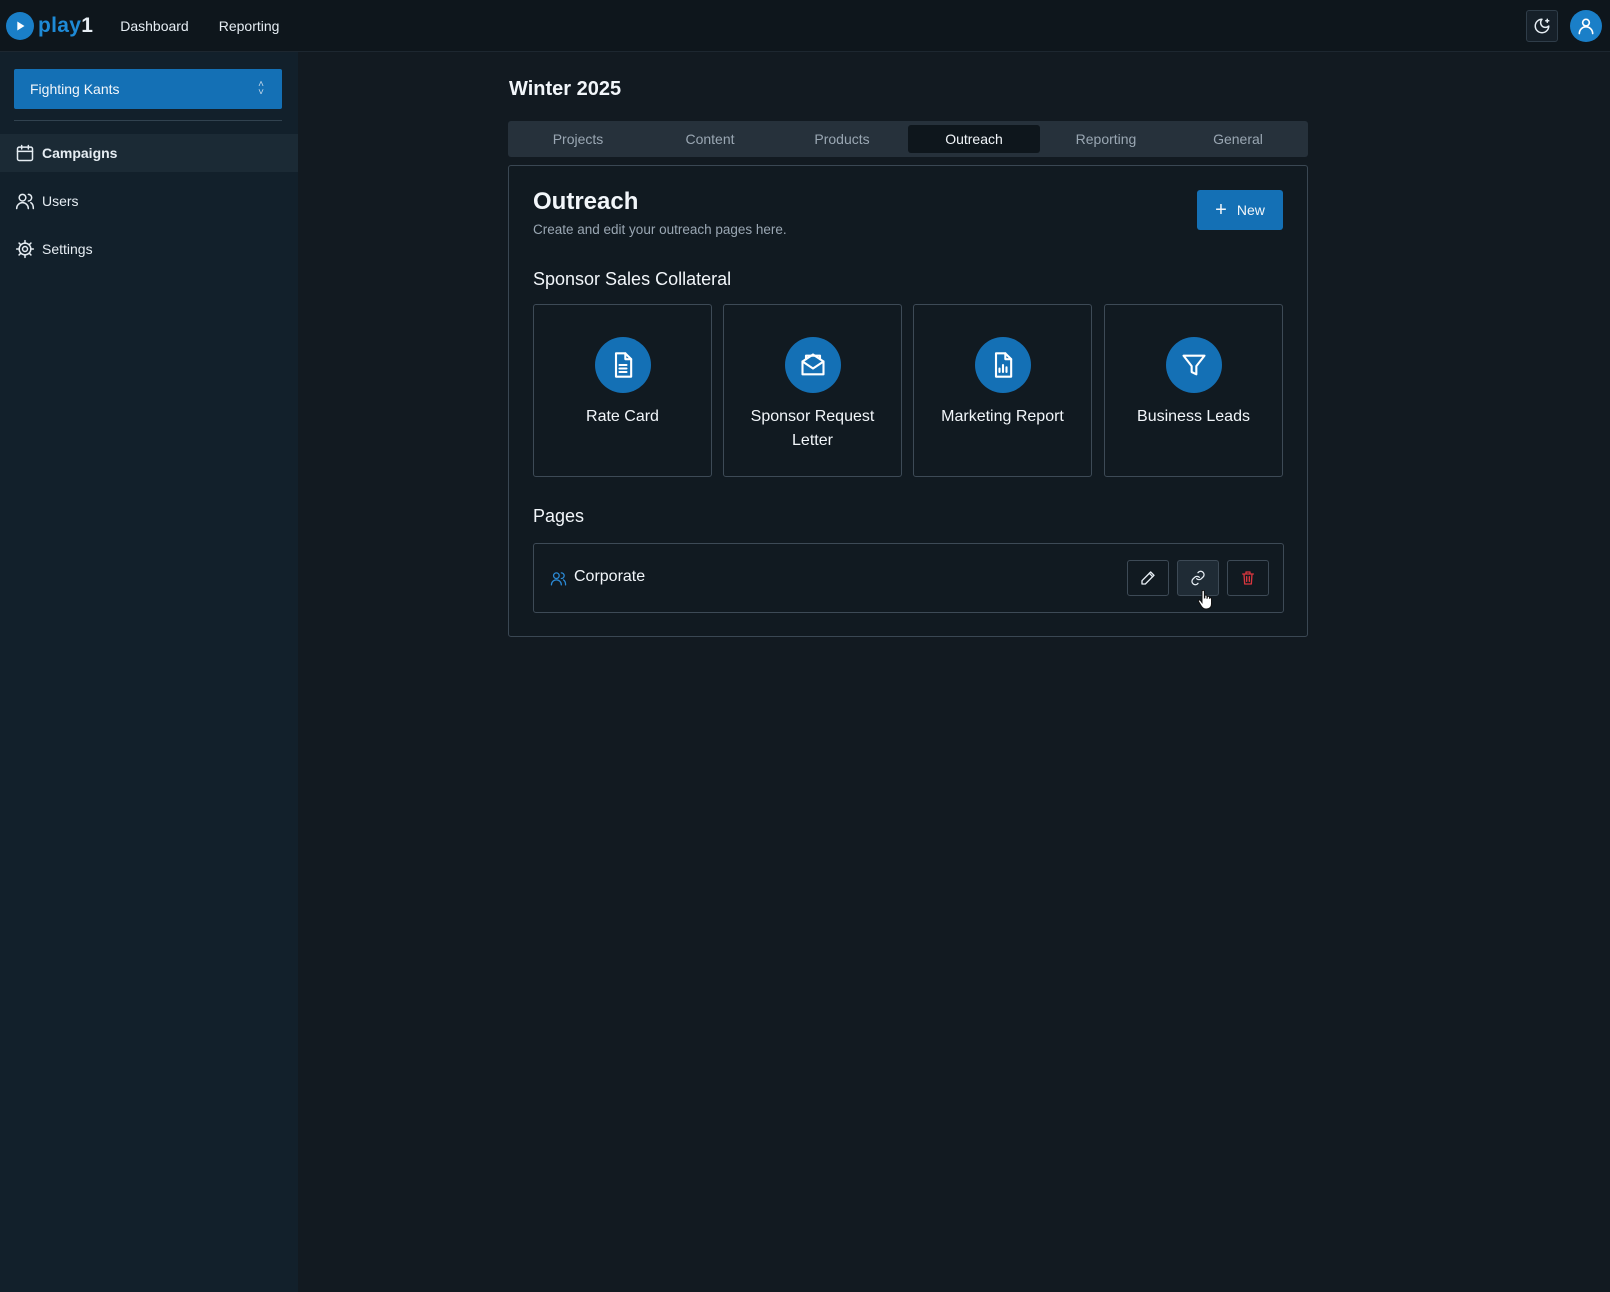 The width and height of the screenshot is (1610, 1292). What do you see at coordinates (80, 153) in the screenshot?
I see `sidebar-item-label: Campaigns` at bounding box center [80, 153].